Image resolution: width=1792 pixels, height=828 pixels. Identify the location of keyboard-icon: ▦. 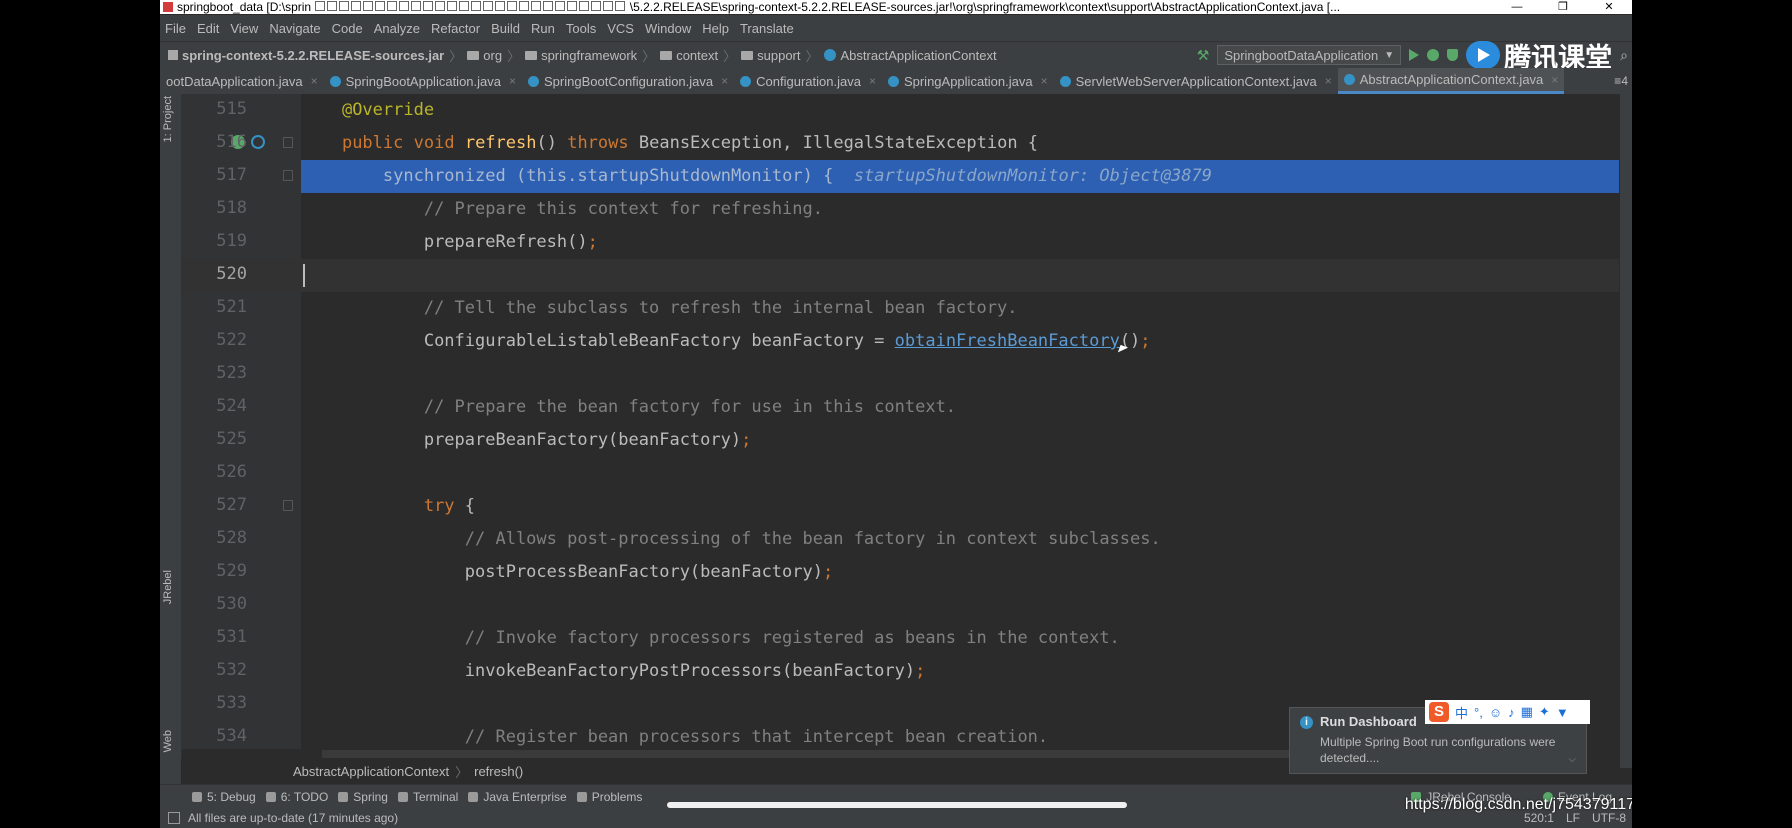
(1527, 712).